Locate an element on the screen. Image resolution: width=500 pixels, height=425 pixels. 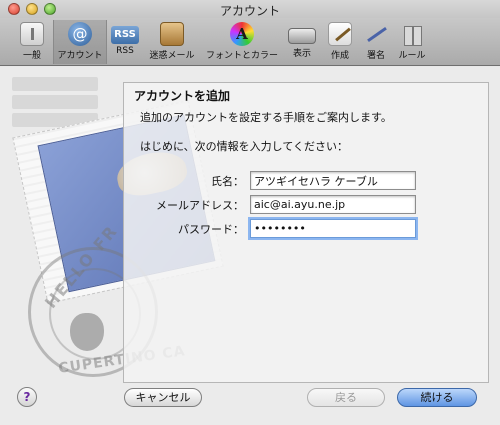
apple-logo-icon is located at coordinates (87, 332).